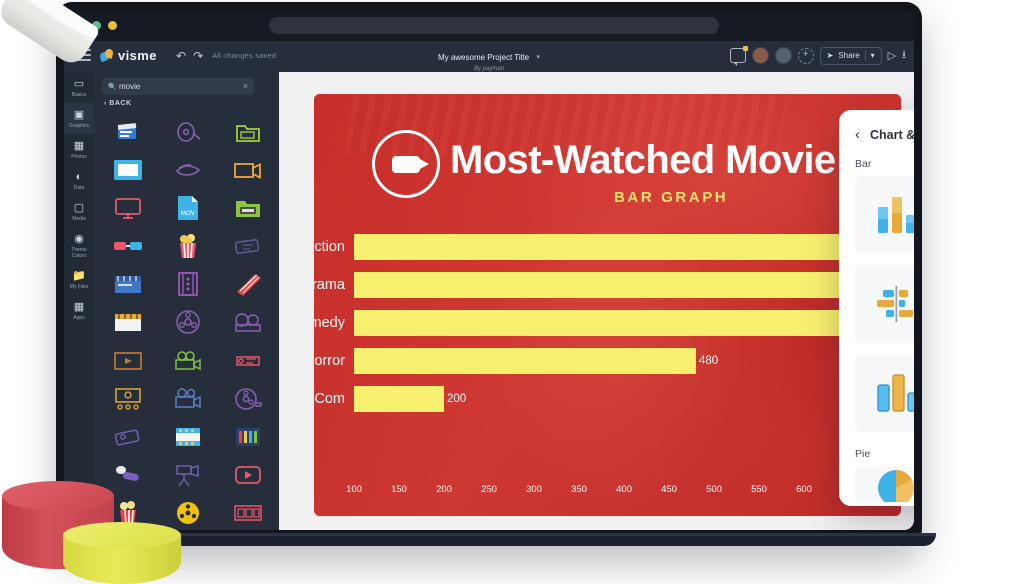  Describe the element at coordinates (892, 55) in the screenshot. I see `present-icon: ▷` at that location.